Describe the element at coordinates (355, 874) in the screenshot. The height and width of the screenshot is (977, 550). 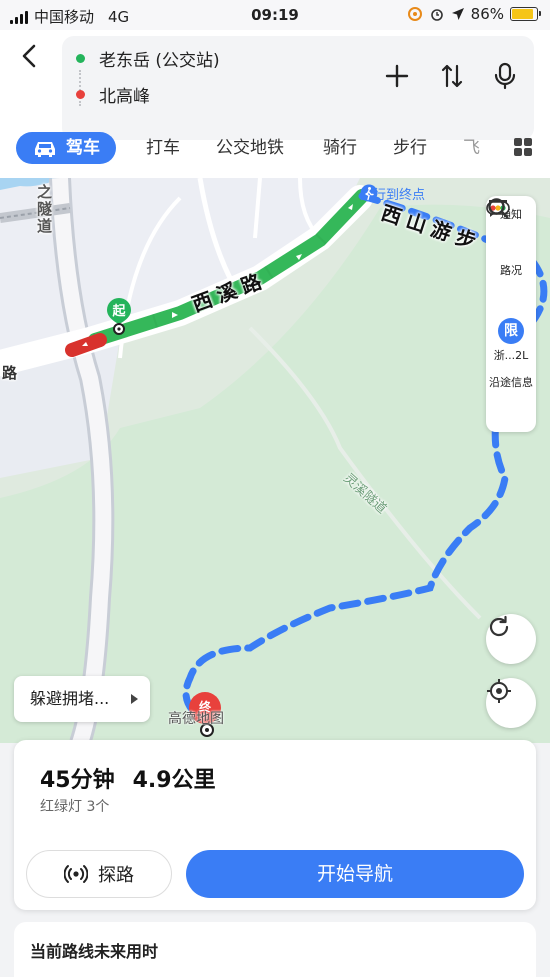
I see `start-navigation-button: 开始导航` at that location.